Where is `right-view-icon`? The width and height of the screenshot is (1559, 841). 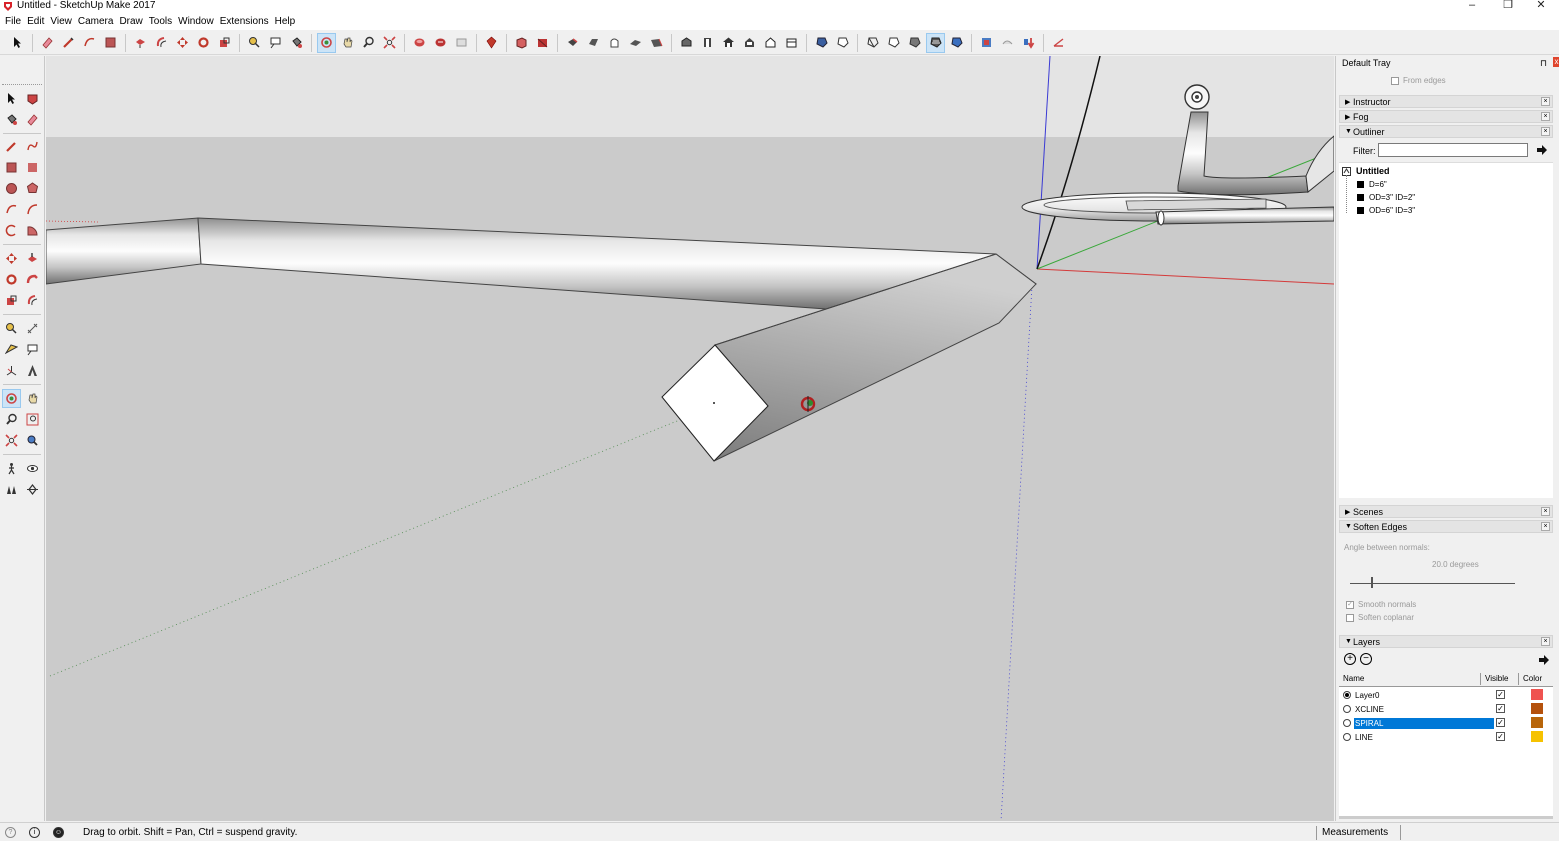
right-view-icon is located at coordinates (728, 43).